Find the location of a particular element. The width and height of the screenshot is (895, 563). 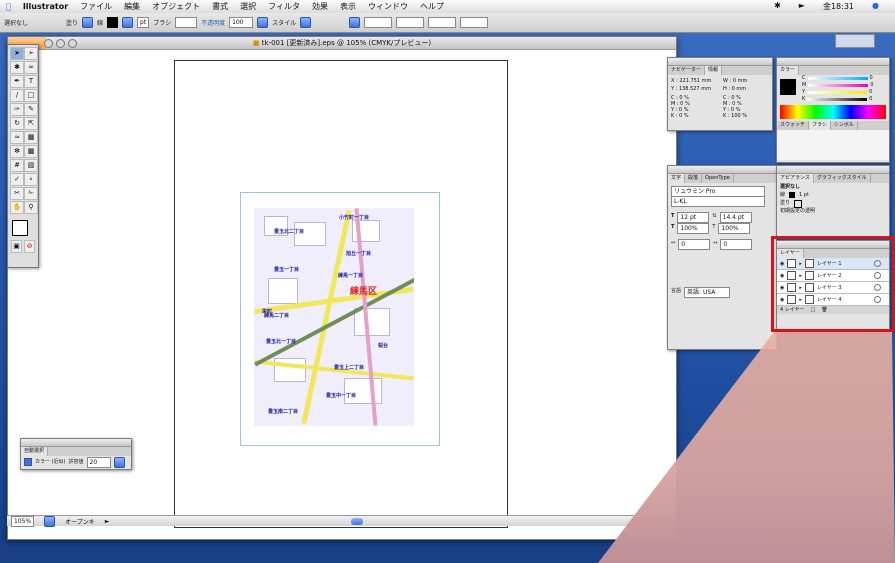

menu-select: 選択 is located at coordinates (248, 6).